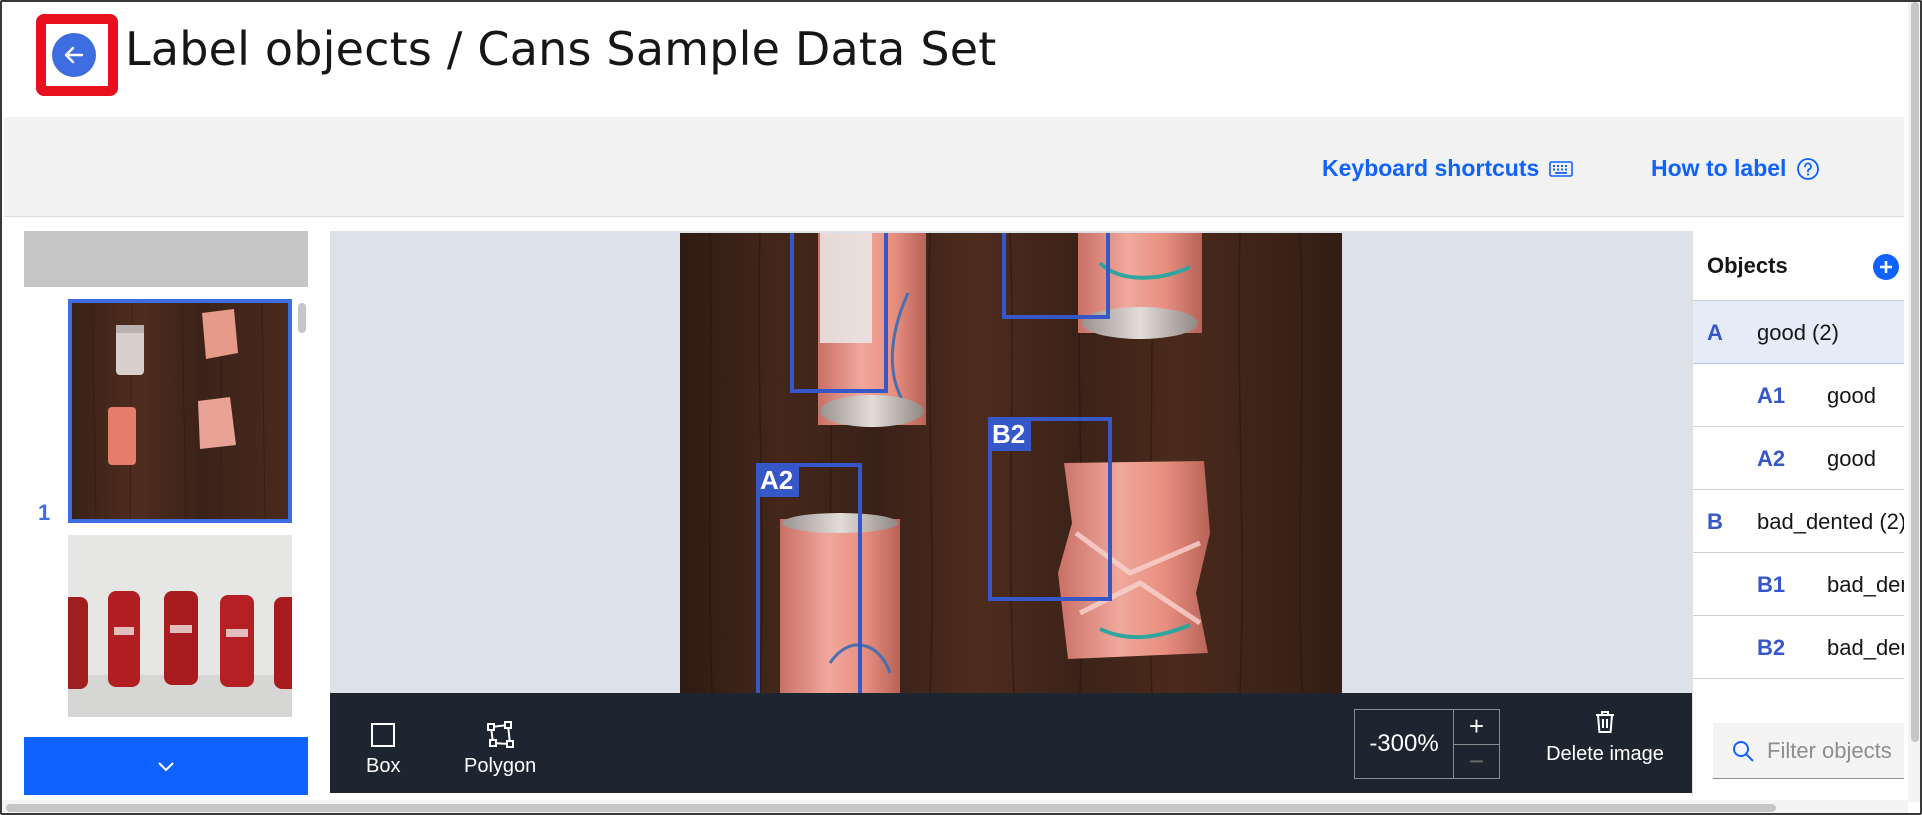 This screenshot has height=815, width=1922. I want to click on how-to-label-text: How to label, so click(1719, 168).